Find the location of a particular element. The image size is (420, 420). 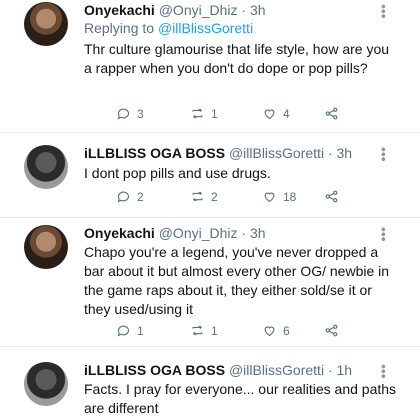

comment-count: 2 is located at coordinates (140, 196).